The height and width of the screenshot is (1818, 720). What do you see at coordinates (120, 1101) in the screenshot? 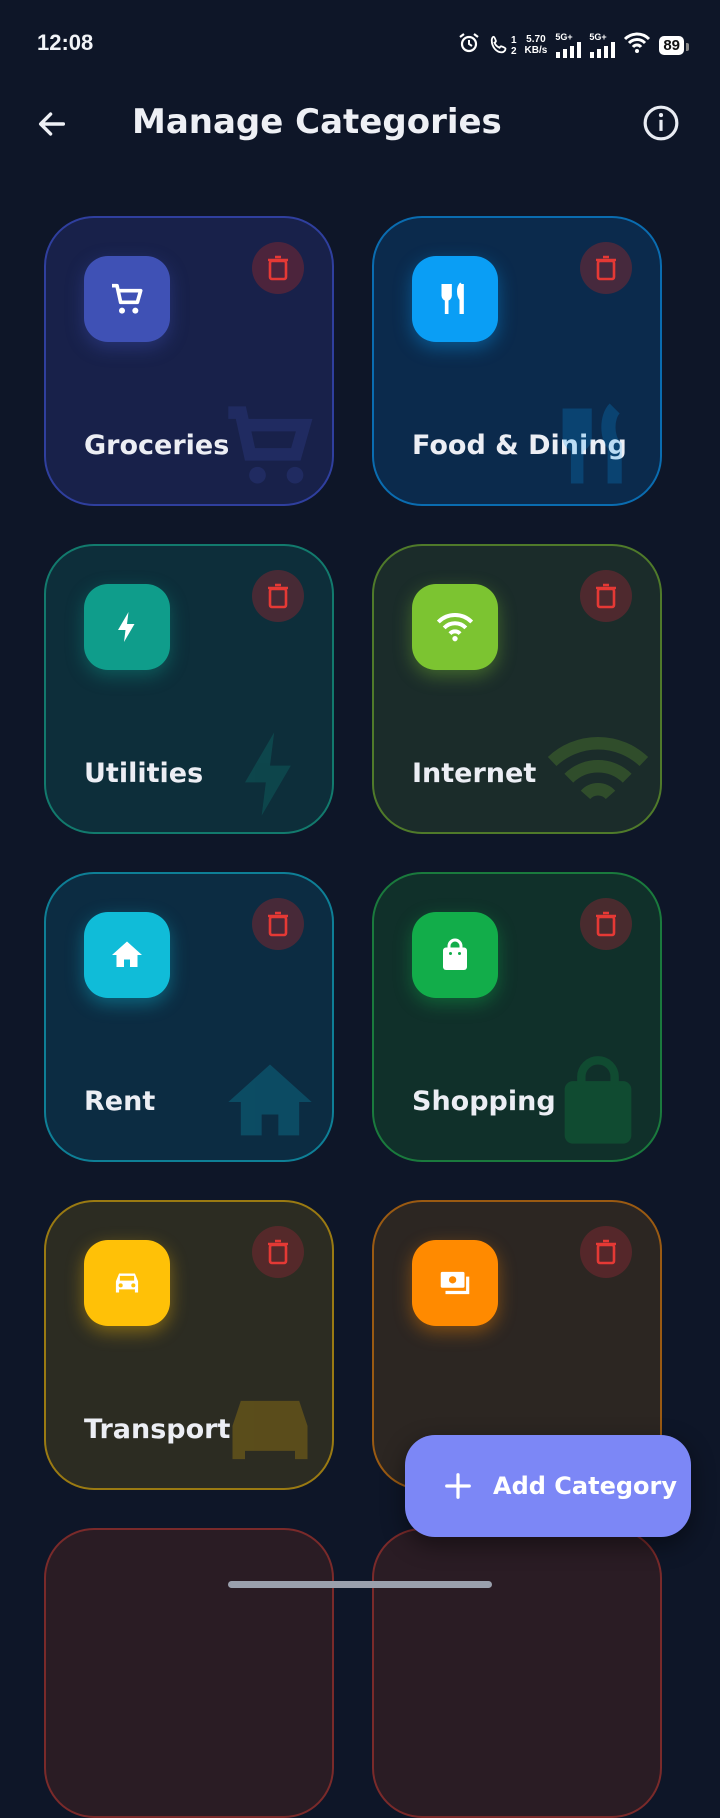
I see `category-label: Rent` at bounding box center [120, 1101].